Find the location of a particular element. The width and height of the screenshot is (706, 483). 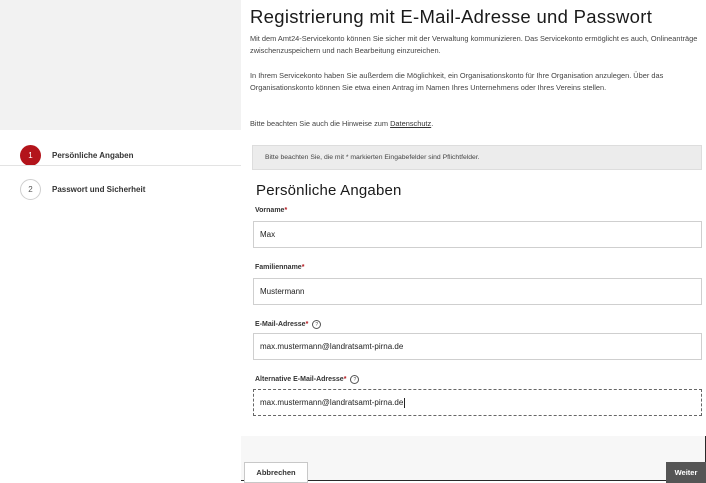

step-label: Persönliche Angaben is located at coordinates (93, 155).